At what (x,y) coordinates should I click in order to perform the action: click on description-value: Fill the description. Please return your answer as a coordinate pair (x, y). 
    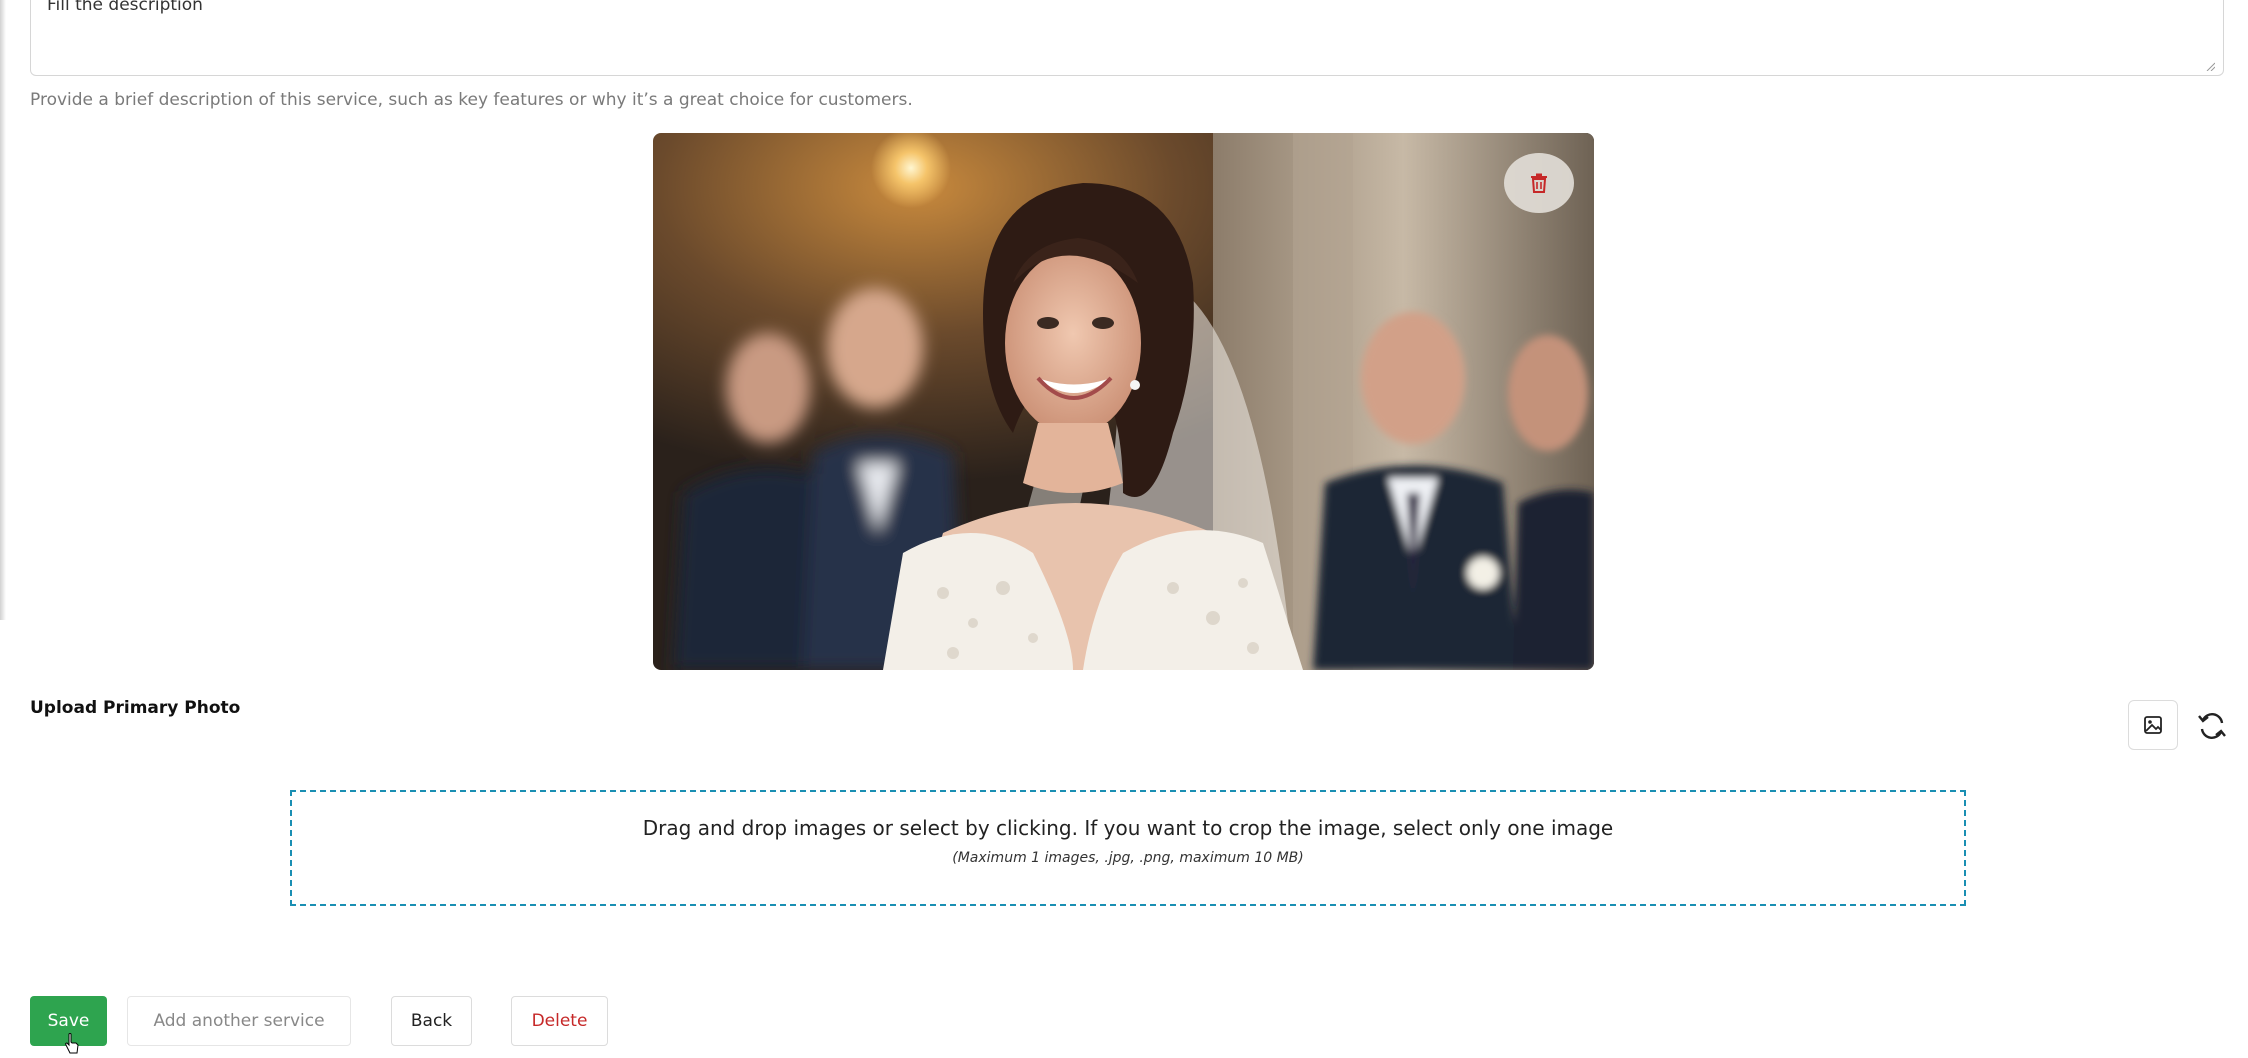
    Looking at the image, I should click on (125, 7).